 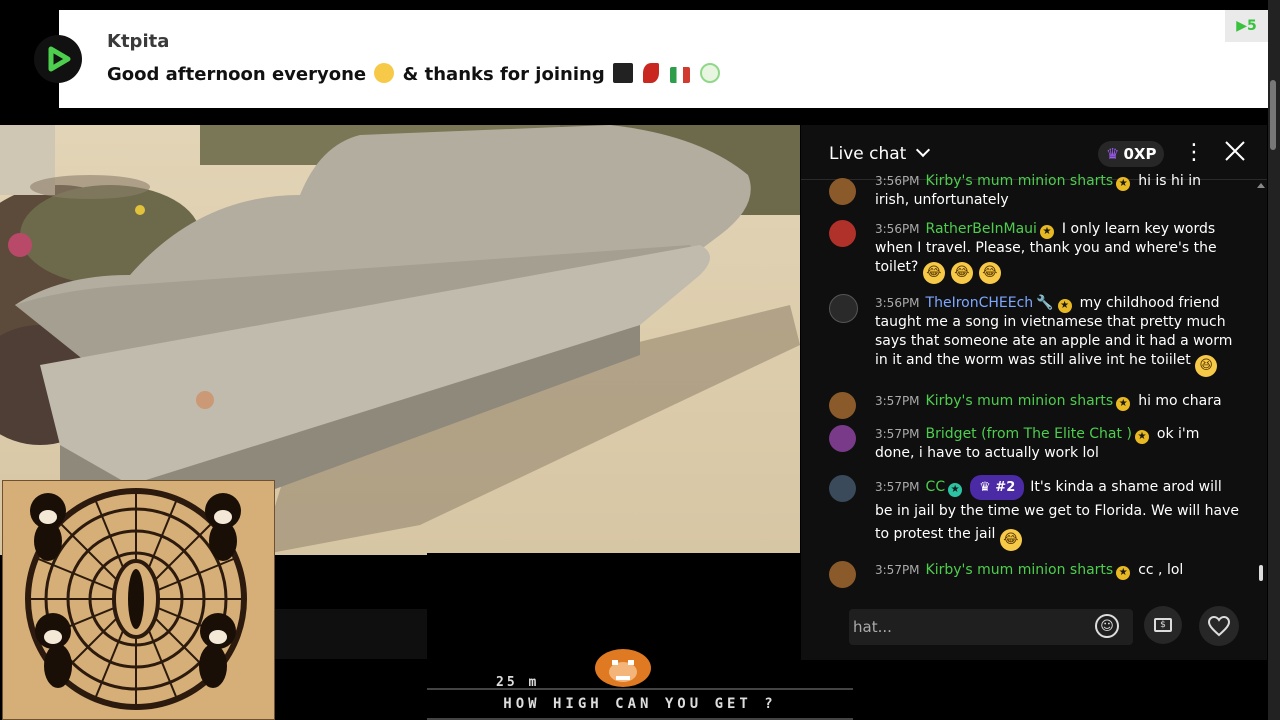 I want to click on message-author: Bridget (from The Elite Chat ), so click(x=1029, y=434).